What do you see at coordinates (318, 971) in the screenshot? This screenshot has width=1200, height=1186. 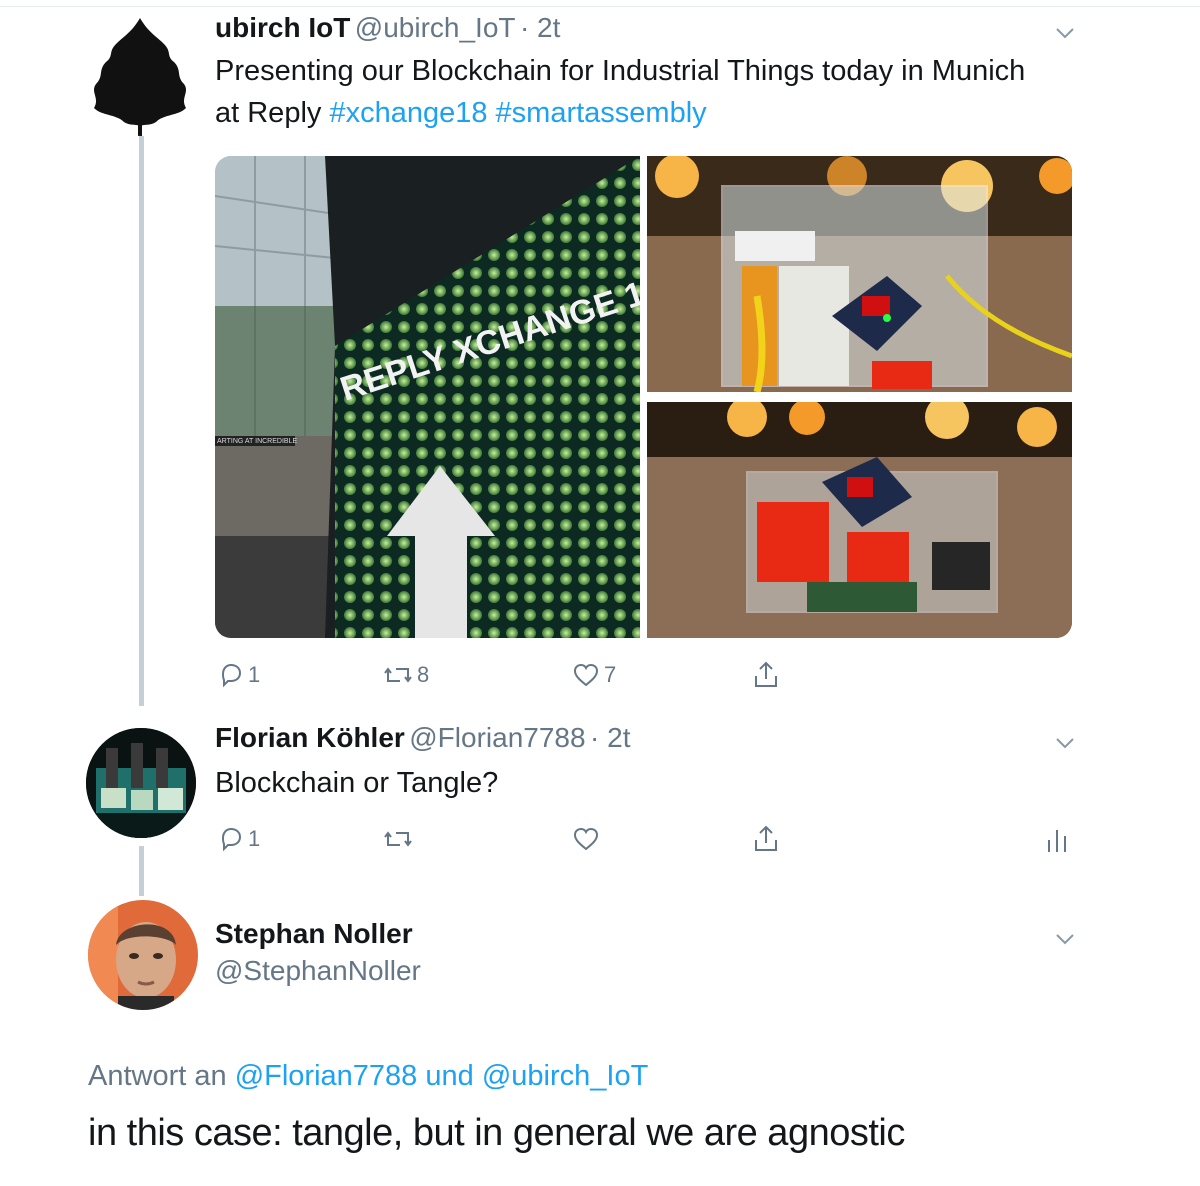 I see `author-handle: @StephanNoller` at bounding box center [318, 971].